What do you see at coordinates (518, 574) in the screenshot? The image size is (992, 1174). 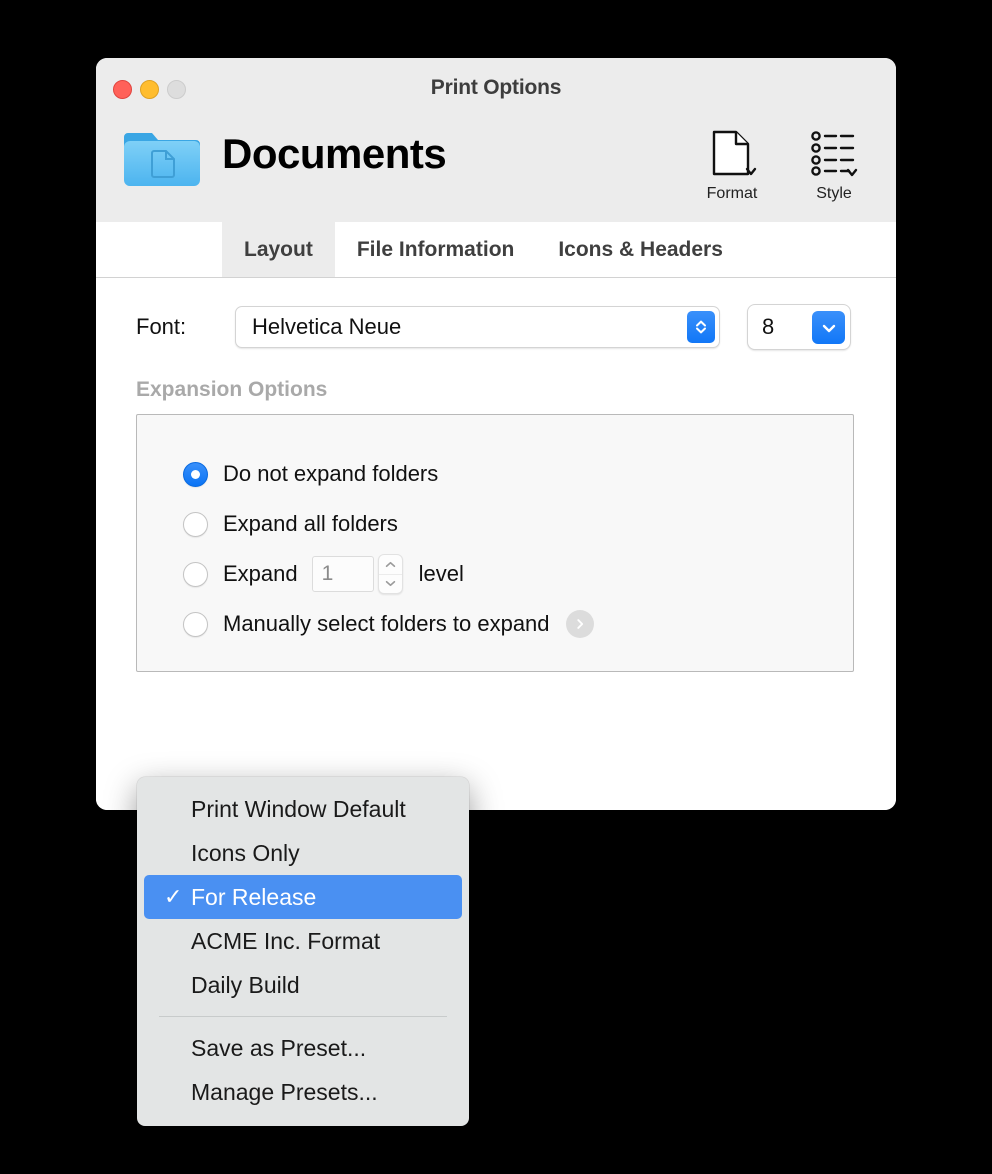 I see `radio-row-expand-n-levels: Expand 1 level` at bounding box center [518, 574].